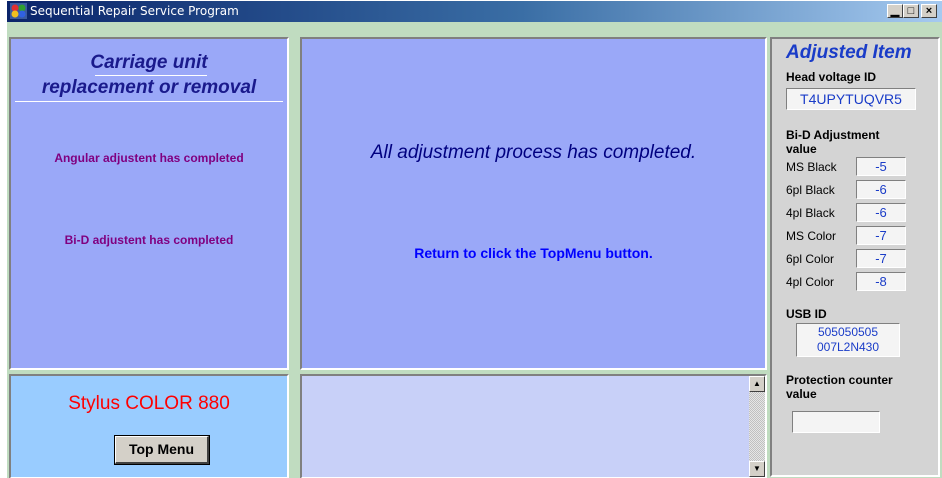  Describe the element at coordinates (149, 87) in the screenshot. I see `procedure-title-line2: replacement or removal` at that location.